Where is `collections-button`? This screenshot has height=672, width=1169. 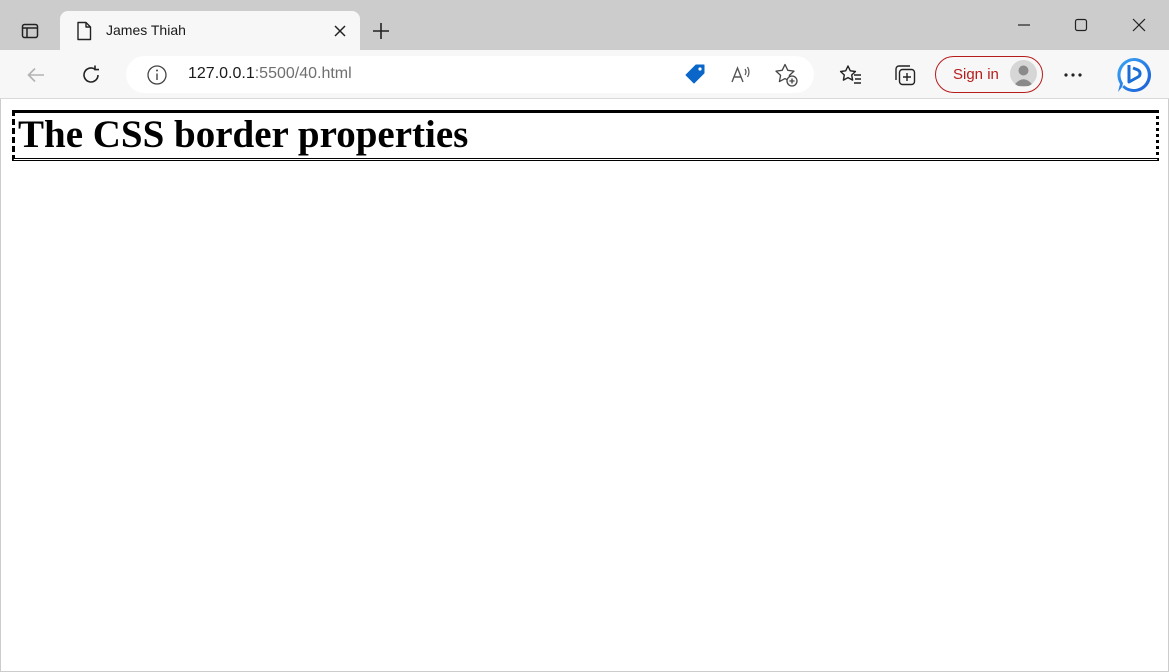 collections-button is located at coordinates (905, 75).